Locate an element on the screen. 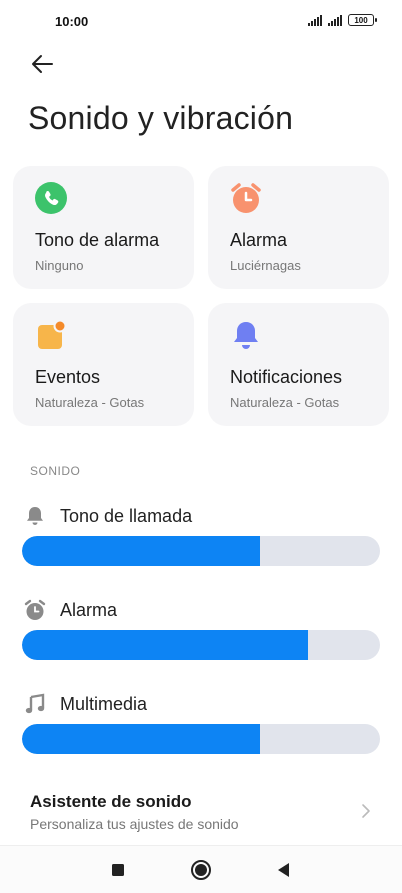  status-icons: 100 is located at coordinates (342, 20).